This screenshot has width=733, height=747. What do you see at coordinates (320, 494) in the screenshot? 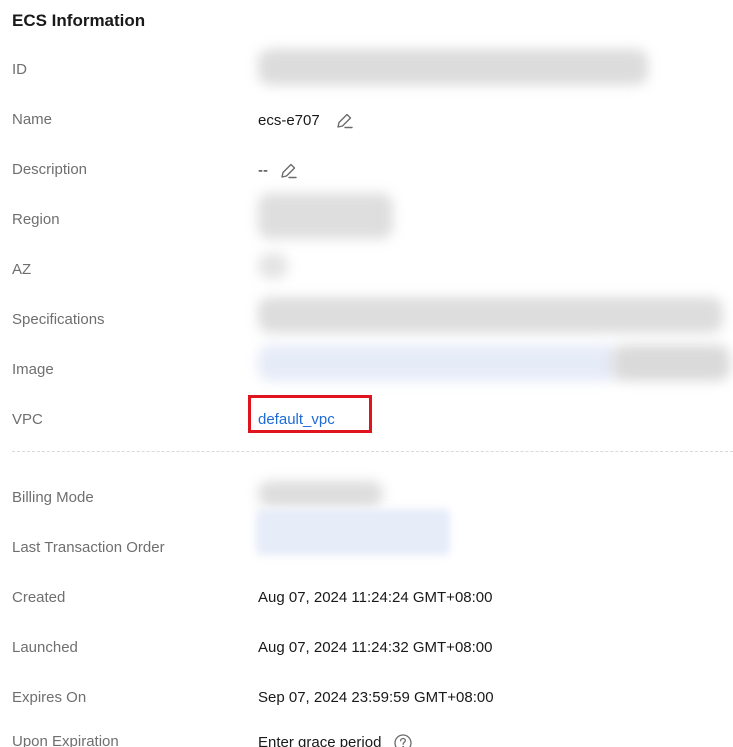
I see `redacted-billing-mode-value` at bounding box center [320, 494].